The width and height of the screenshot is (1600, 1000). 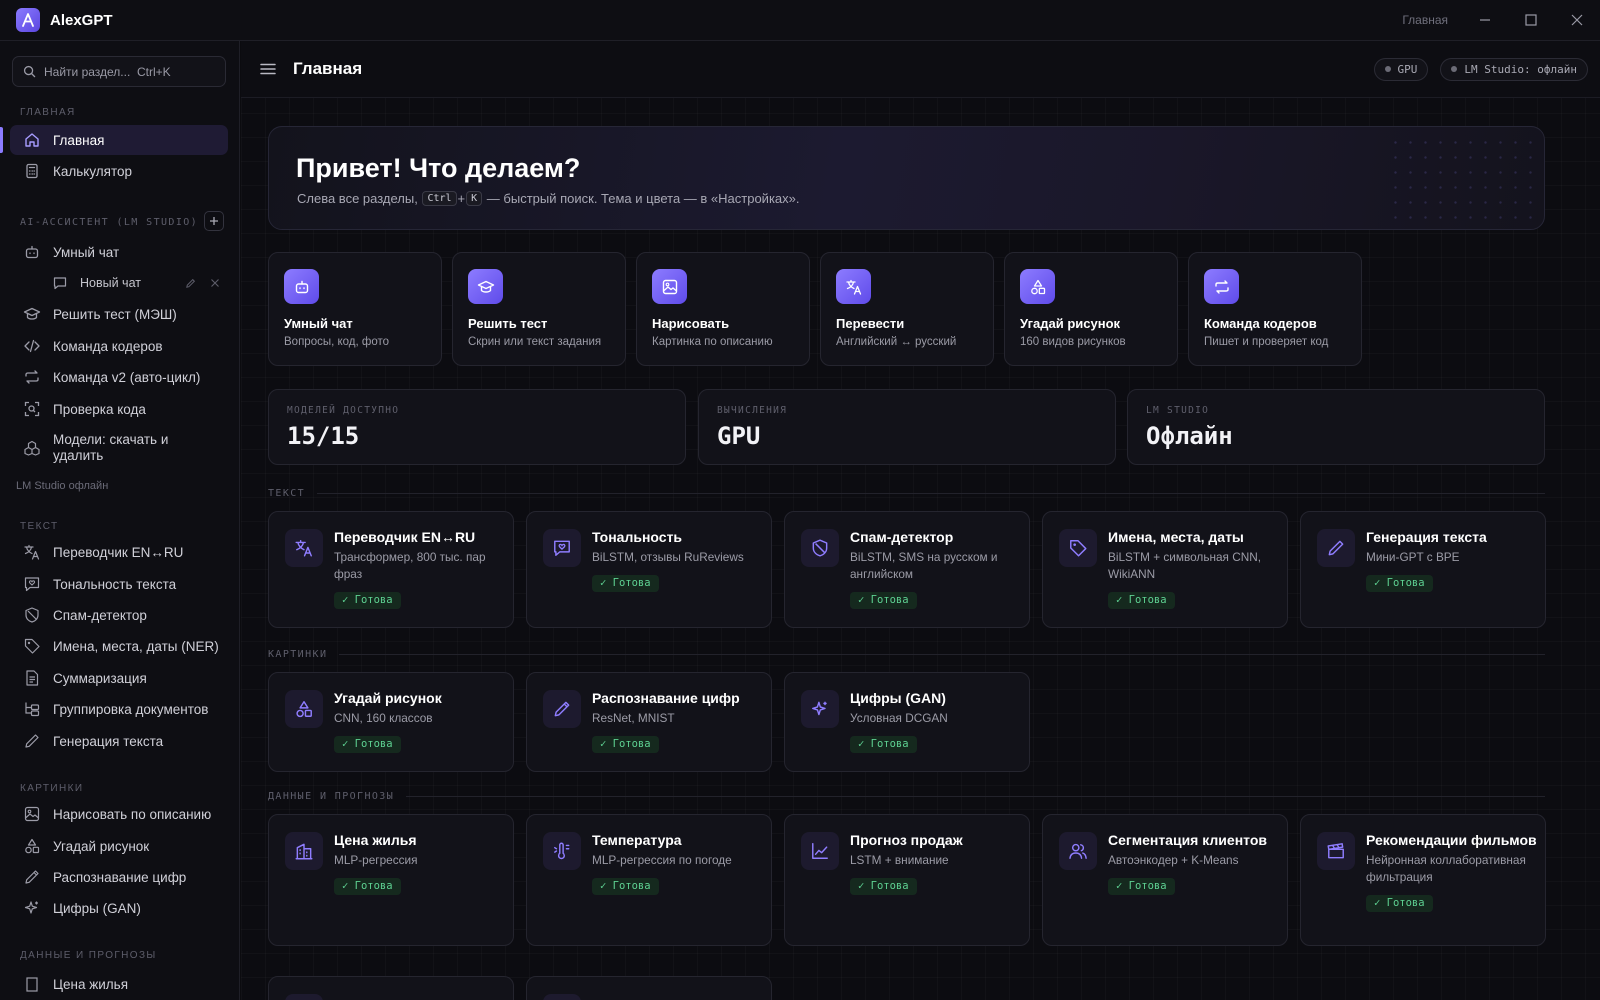 I want to click on sidebar-item-home: Главная, so click(x=119, y=140).